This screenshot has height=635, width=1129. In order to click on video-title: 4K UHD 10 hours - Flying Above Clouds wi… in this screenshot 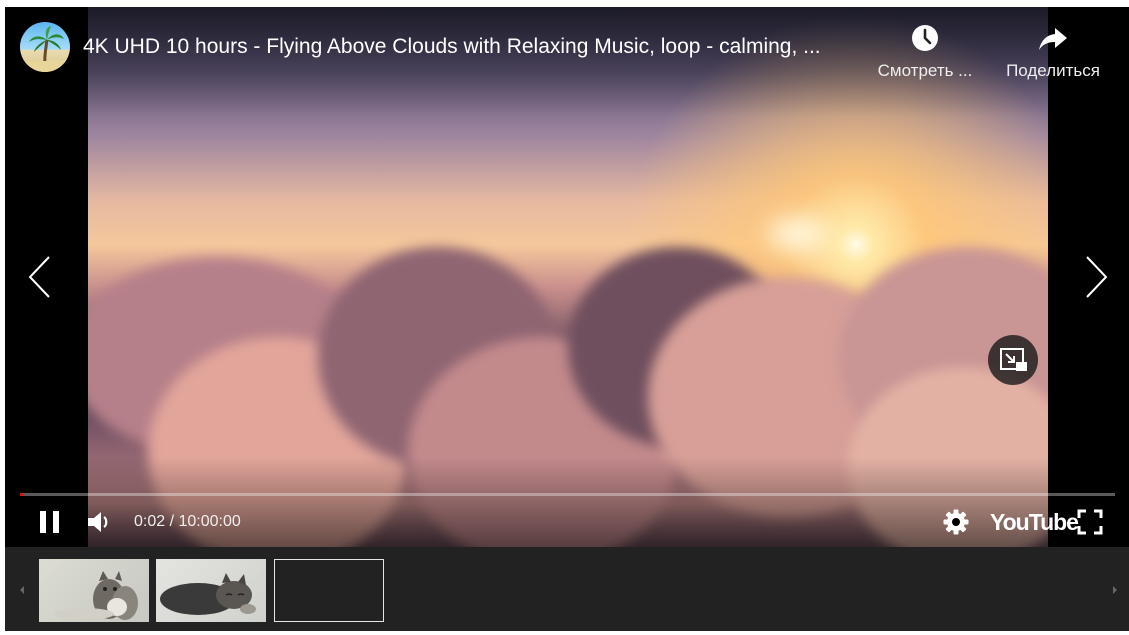, I will do `click(473, 47)`.